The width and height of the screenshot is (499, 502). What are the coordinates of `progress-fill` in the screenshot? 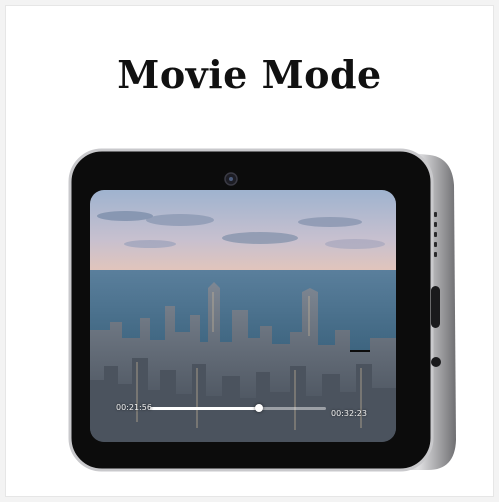 It's located at (205, 408).